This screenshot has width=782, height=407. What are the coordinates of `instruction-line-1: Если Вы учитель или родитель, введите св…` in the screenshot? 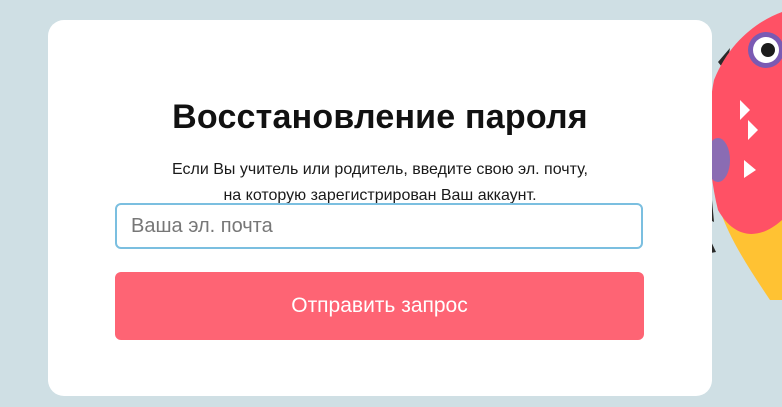 It's located at (380, 169).